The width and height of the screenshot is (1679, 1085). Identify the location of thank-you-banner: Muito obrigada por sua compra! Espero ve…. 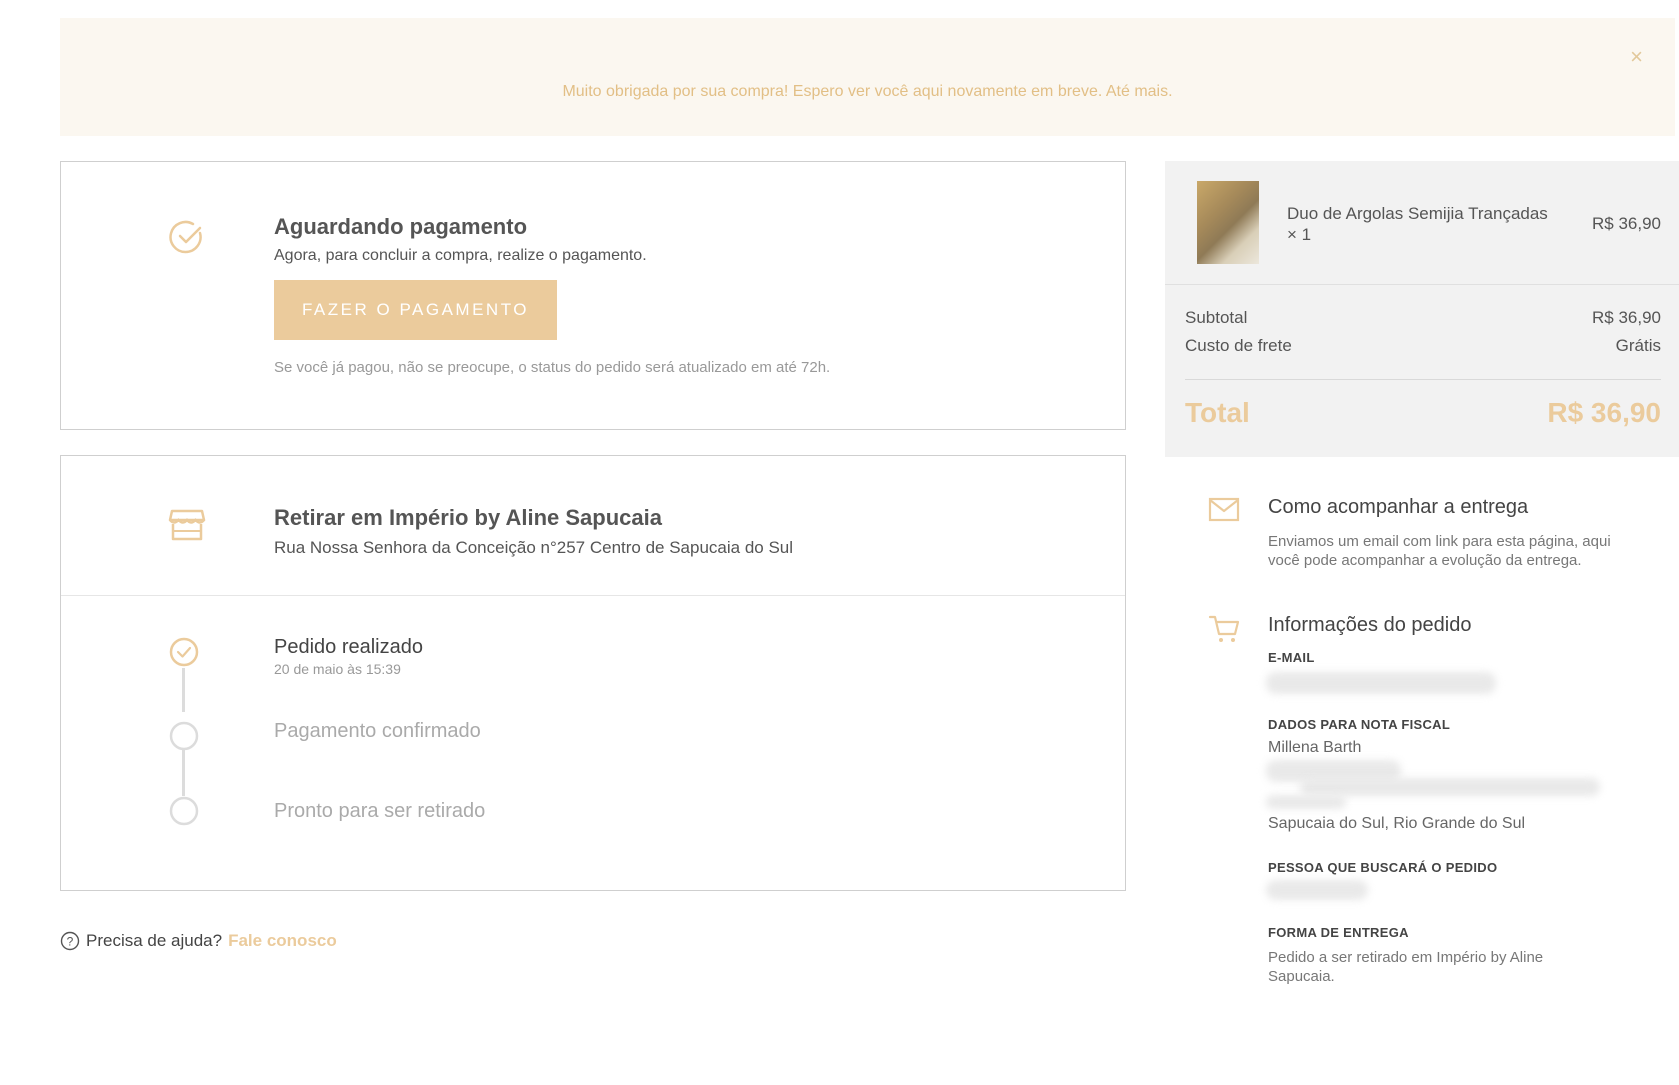
(867, 77).